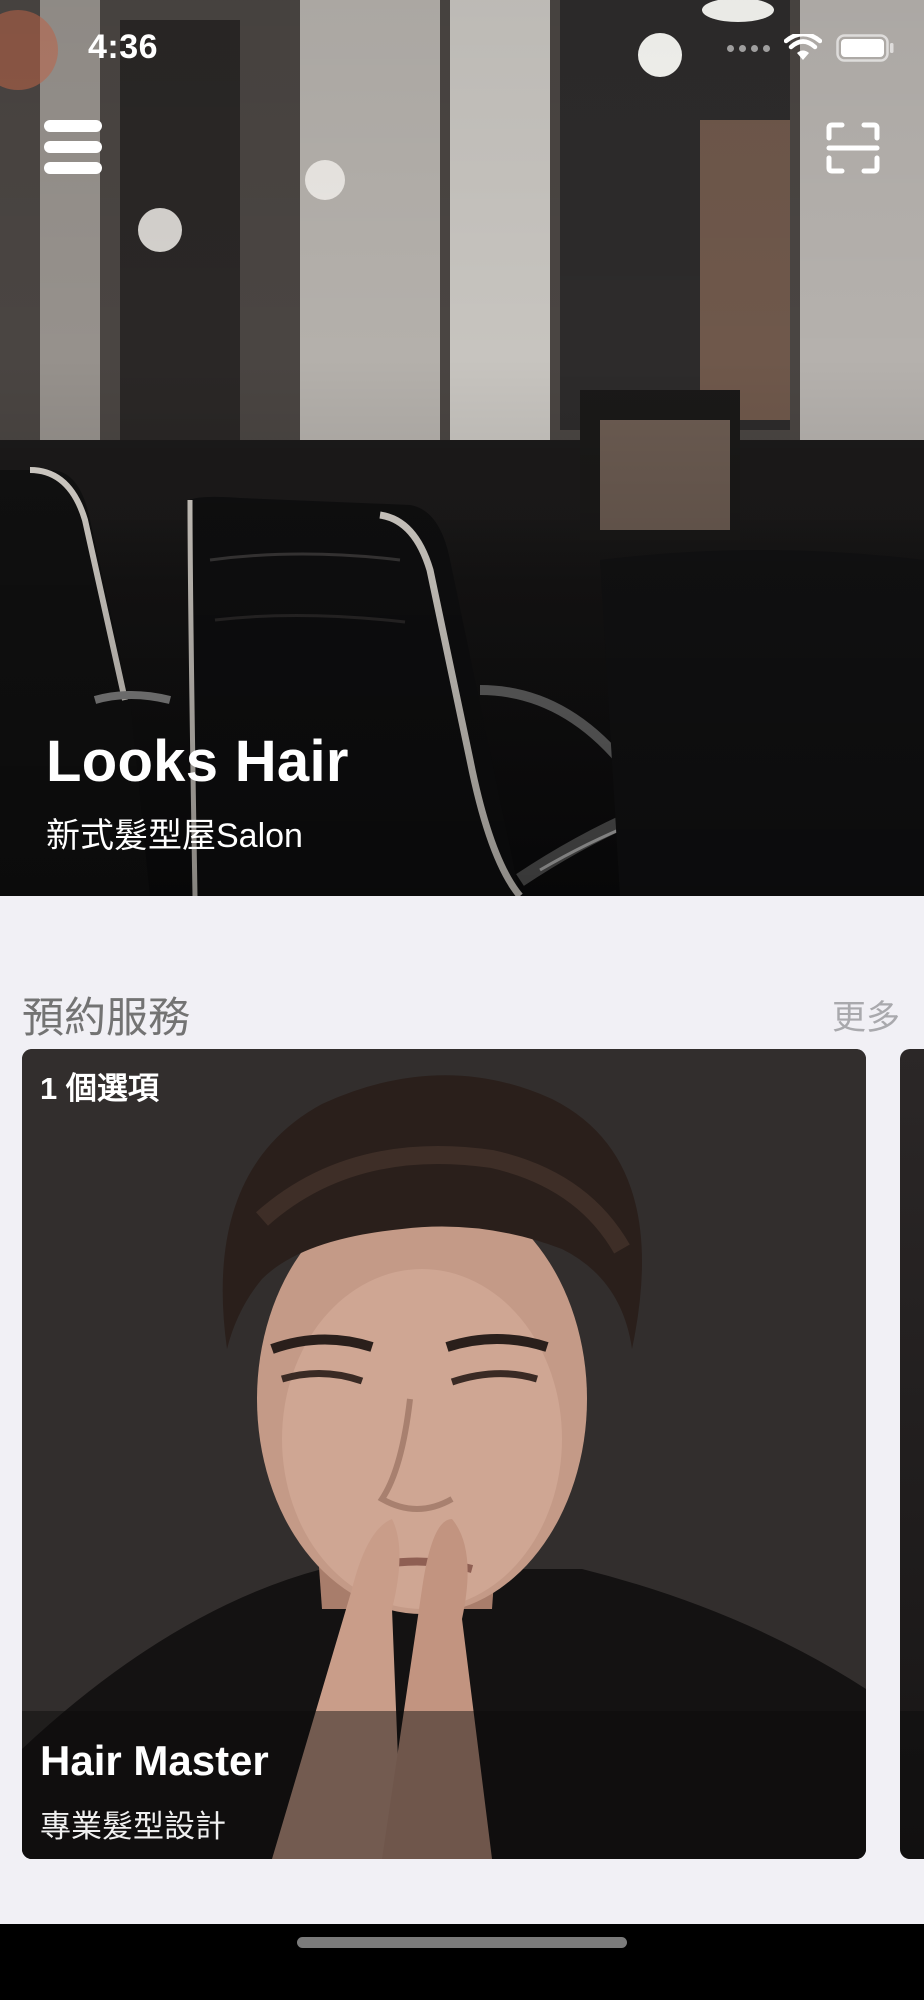 This screenshot has height=2000, width=924. I want to click on card-footer: Hair Master 專業髮型設計, so click(444, 1785).